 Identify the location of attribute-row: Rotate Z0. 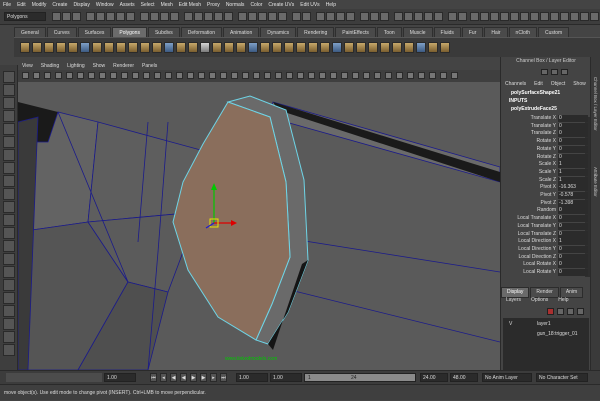
(545, 157).